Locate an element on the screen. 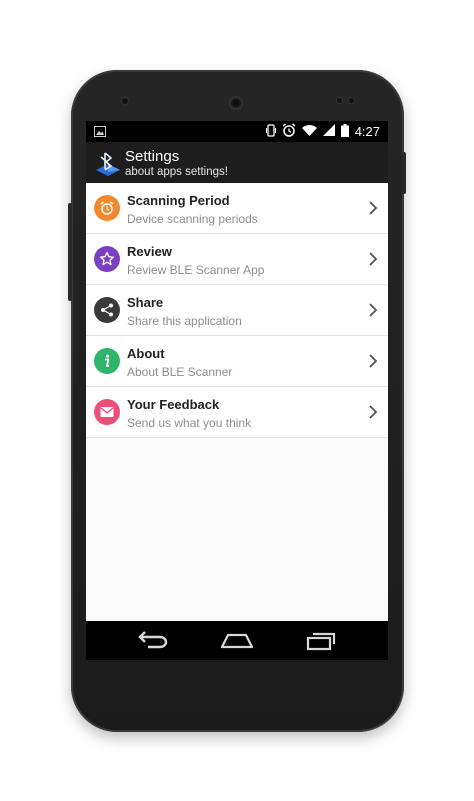 The height and width of the screenshot is (801, 474). share-icon is located at coordinates (107, 310).